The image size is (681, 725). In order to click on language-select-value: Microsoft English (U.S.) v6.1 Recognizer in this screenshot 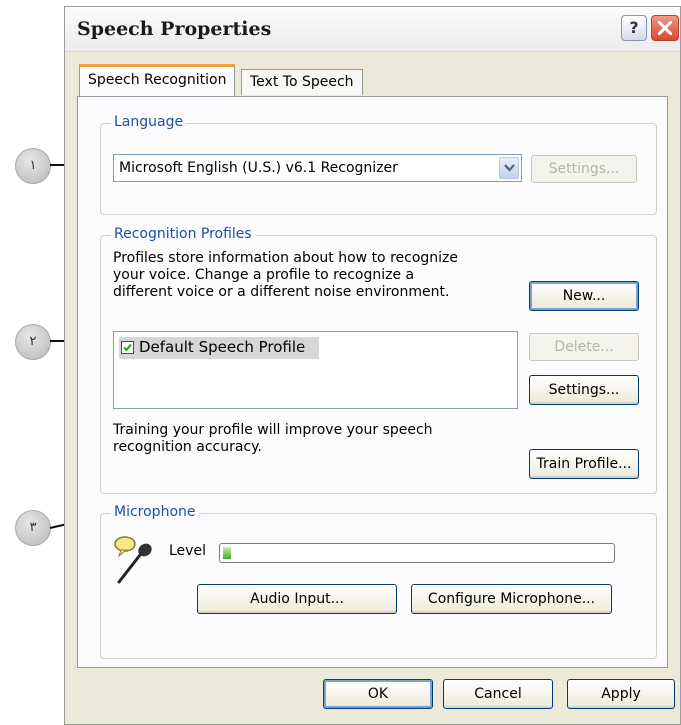, I will do `click(258, 168)`.